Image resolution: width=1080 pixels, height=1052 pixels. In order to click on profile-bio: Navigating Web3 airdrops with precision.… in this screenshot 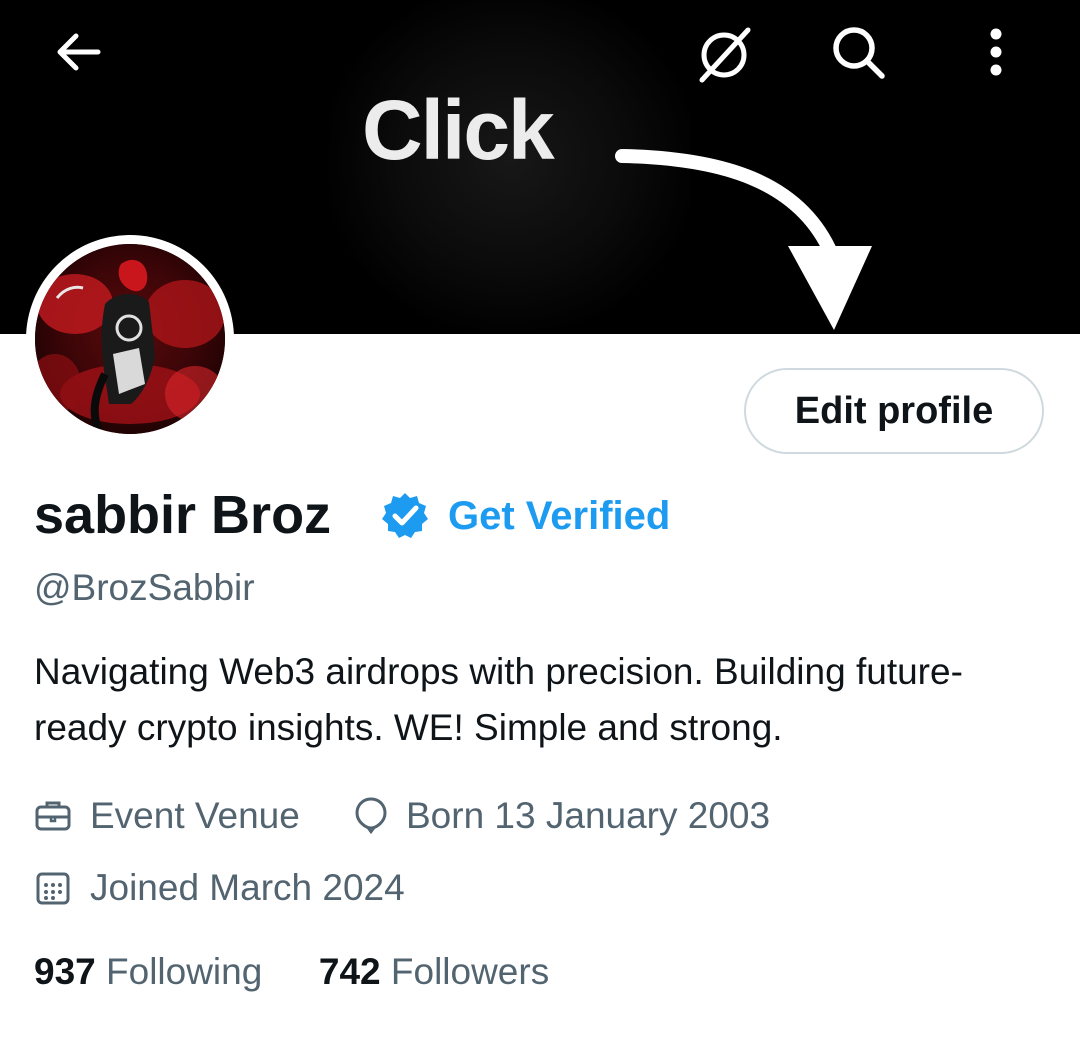, I will do `click(498, 699)`.